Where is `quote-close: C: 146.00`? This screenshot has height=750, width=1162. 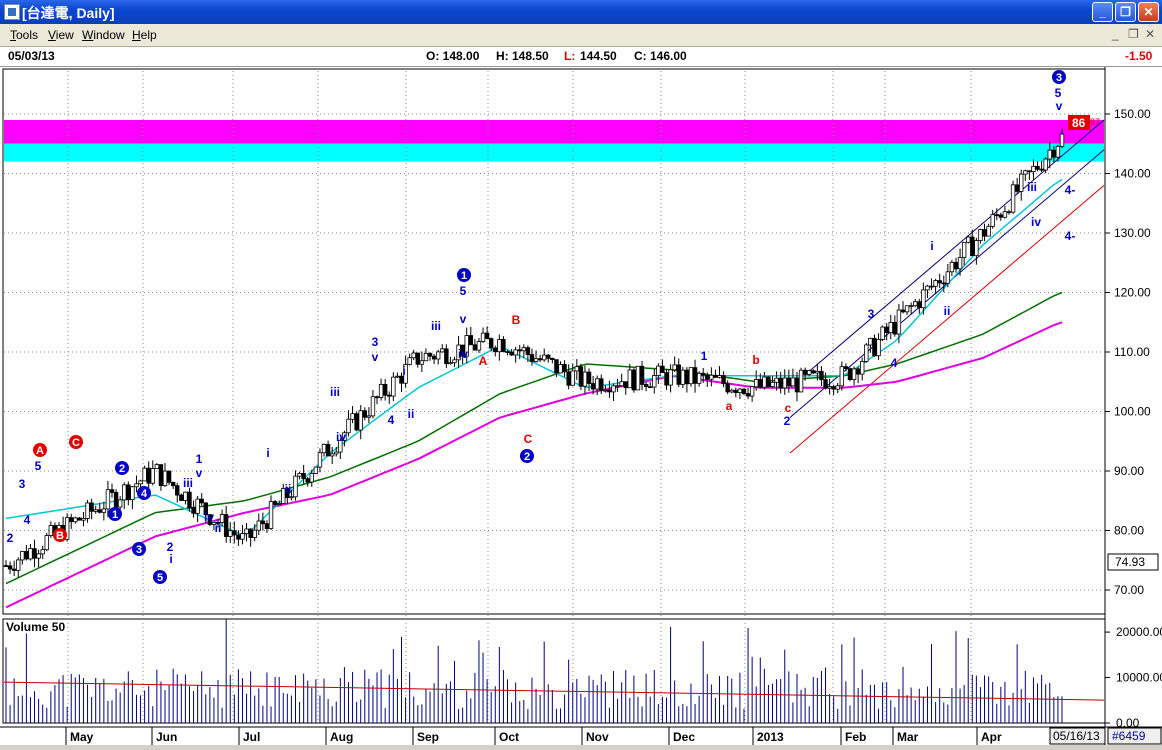
quote-close: C: 146.00 is located at coordinates (660, 56).